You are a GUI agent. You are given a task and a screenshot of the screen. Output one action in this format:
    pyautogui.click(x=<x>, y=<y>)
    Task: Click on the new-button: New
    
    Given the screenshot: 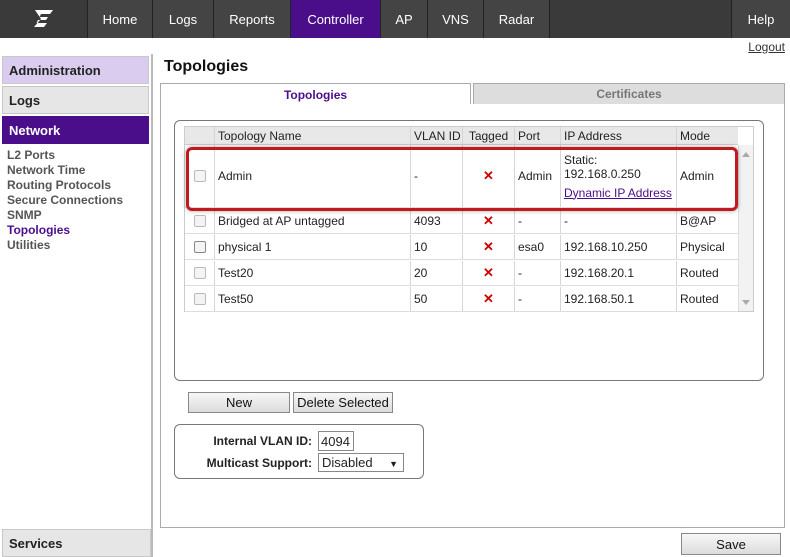 What is the action you would take?
    pyautogui.click(x=239, y=402)
    